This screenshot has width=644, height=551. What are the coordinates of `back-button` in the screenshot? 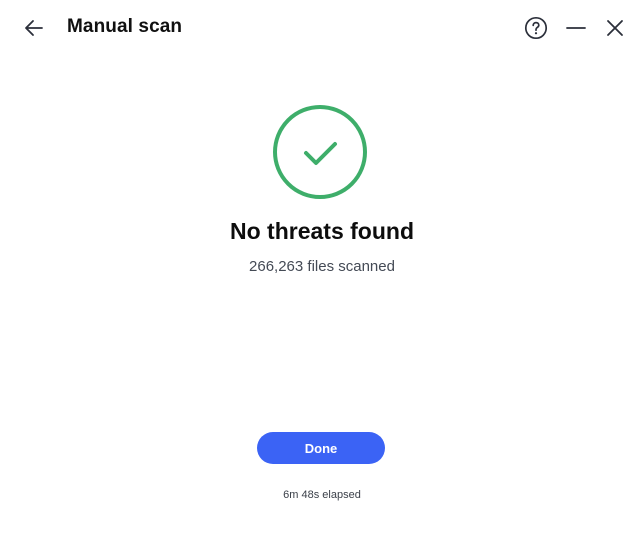 It's located at (34, 28).